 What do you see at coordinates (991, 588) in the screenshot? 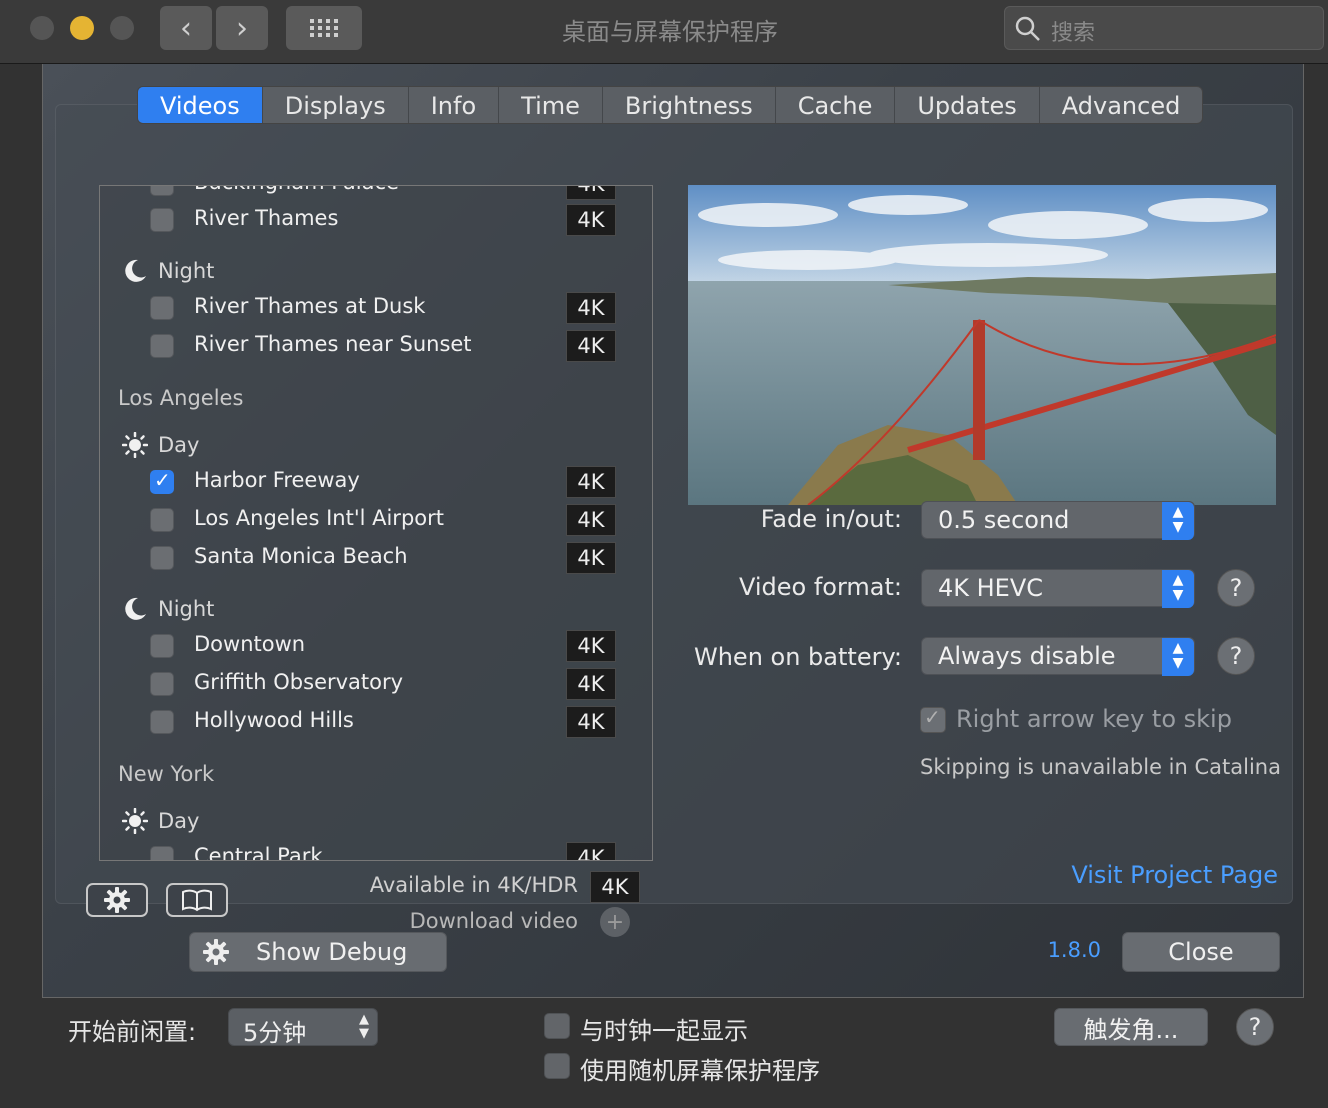
I see `format-value: 4K HEVC` at bounding box center [991, 588].